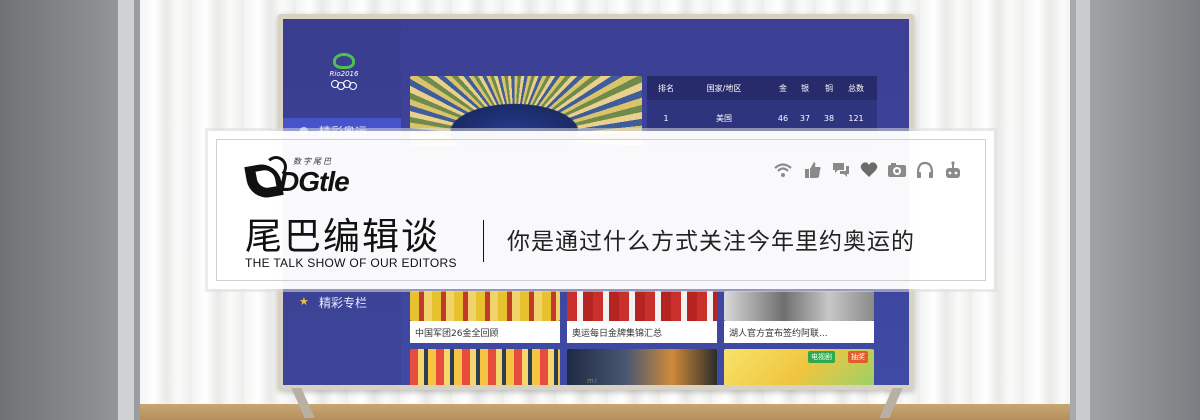 Image resolution: width=1200 pixels, height=420 pixels. Describe the element at coordinates (314, 181) in the screenshot. I see `brand-name: DGtle` at that location.